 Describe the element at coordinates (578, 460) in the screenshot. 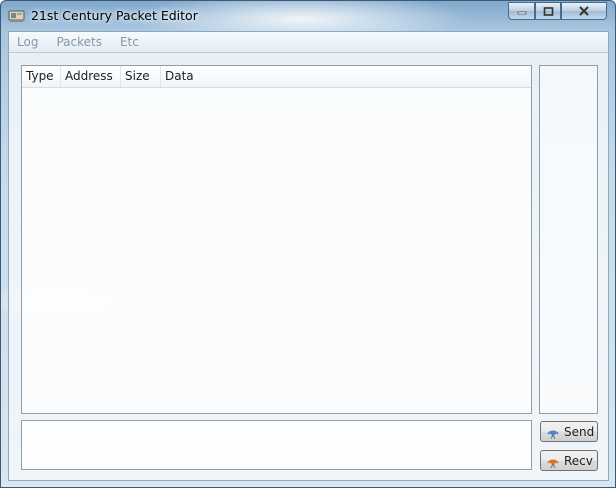

I see `recv-button-label: Recv` at that location.